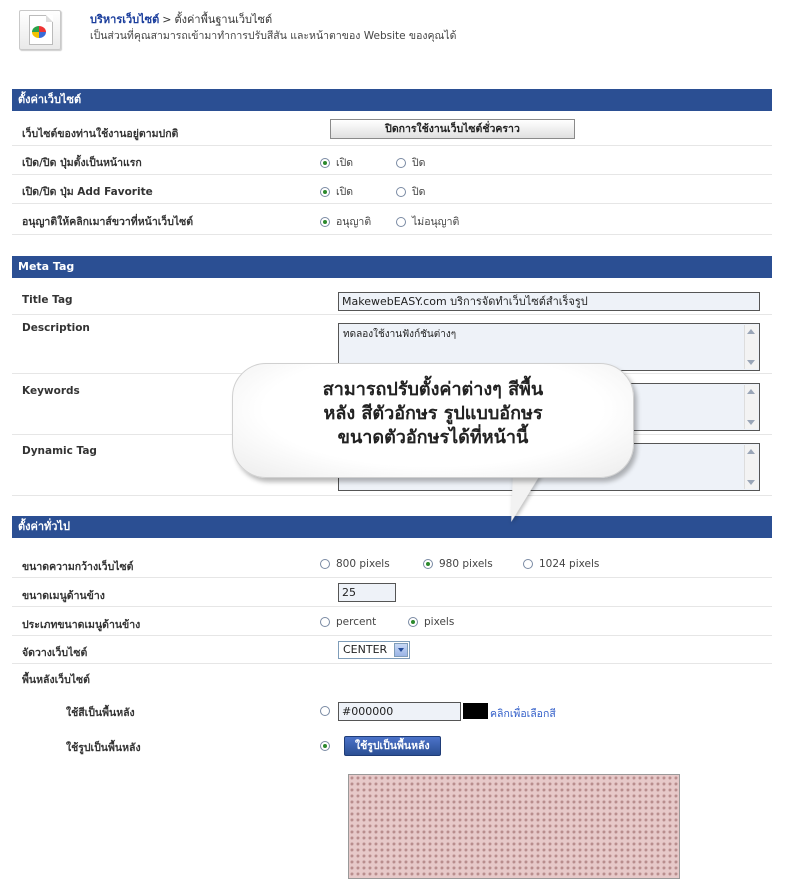 Image resolution: width=787 pixels, height=879 pixels. Describe the element at coordinates (56, 680) in the screenshot. I see `site-background-label: พื้นหลังเว็บไซต์` at that location.